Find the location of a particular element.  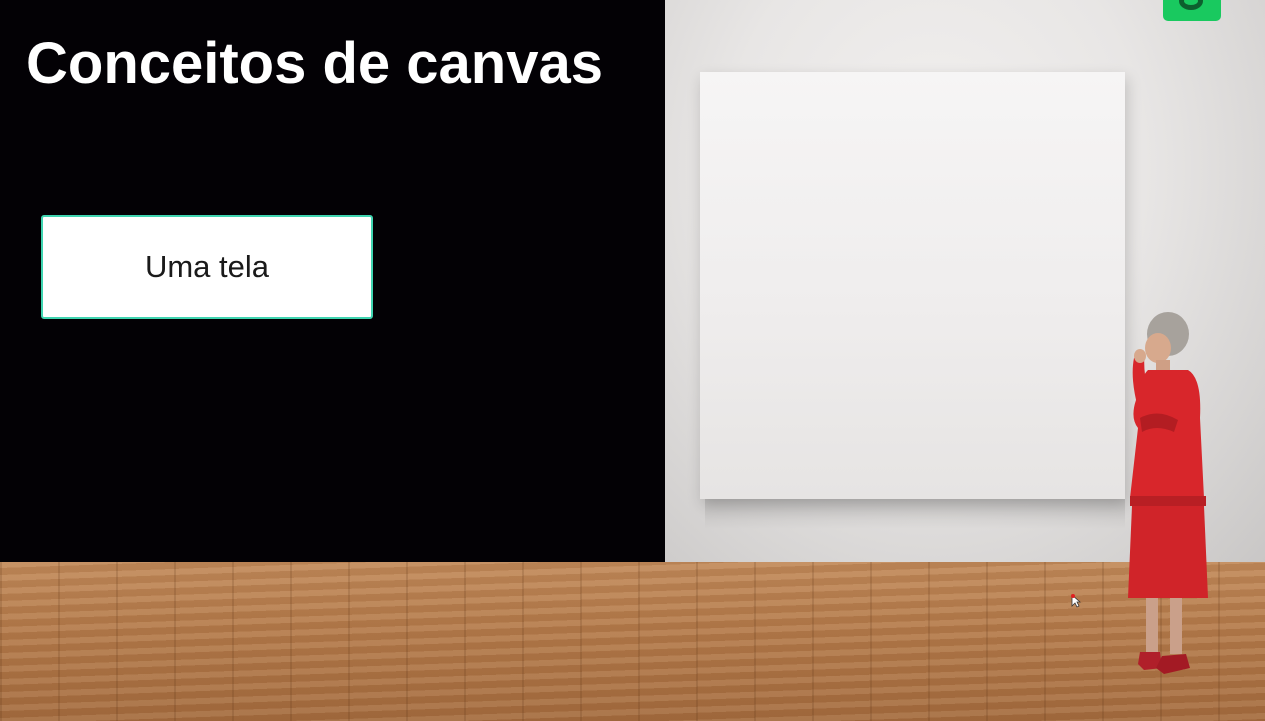

canvas-shadow is located at coordinates (915, 514).